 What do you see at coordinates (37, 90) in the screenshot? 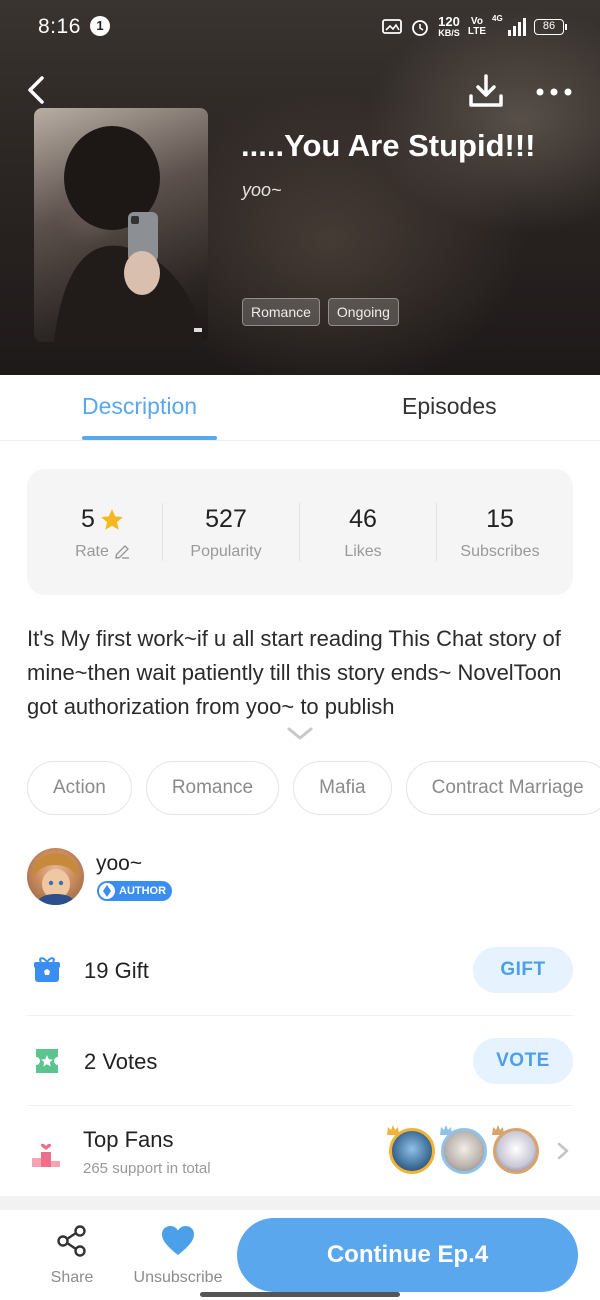
I see `back-button` at bounding box center [37, 90].